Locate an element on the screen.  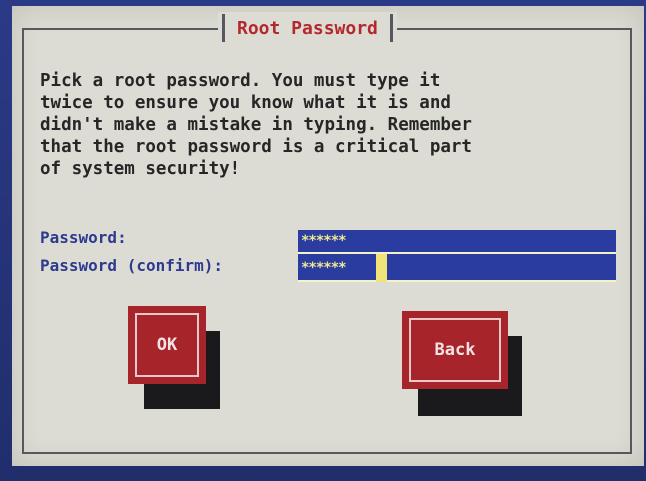
password-field: ****** is located at coordinates (457, 241).